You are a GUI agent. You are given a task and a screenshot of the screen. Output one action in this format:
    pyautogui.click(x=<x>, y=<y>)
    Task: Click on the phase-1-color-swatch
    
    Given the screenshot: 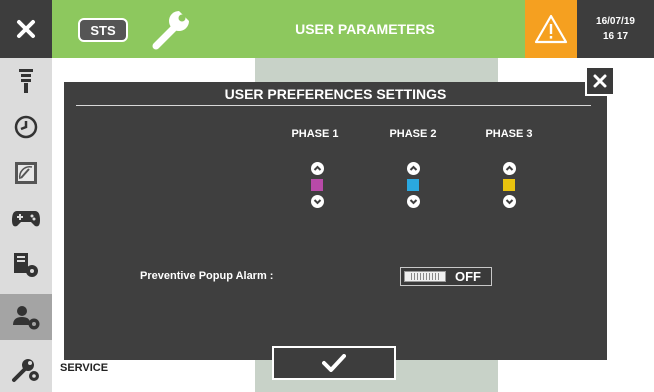 What is the action you would take?
    pyautogui.click(x=317, y=185)
    